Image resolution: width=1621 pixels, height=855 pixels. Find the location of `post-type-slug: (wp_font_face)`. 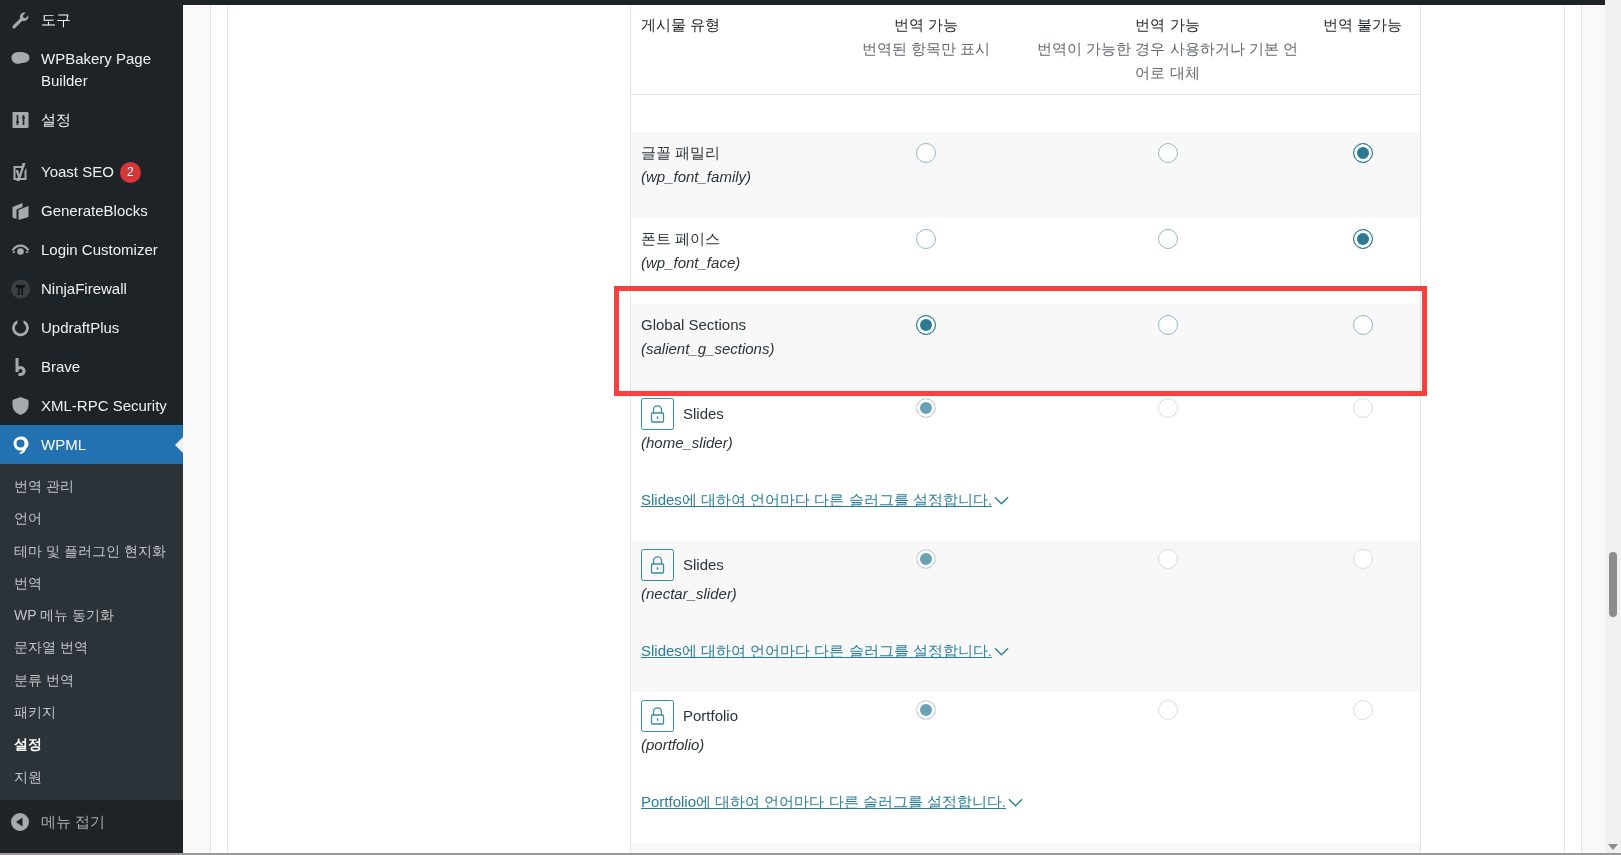

post-type-slug: (wp_font_face) is located at coordinates (691, 263).